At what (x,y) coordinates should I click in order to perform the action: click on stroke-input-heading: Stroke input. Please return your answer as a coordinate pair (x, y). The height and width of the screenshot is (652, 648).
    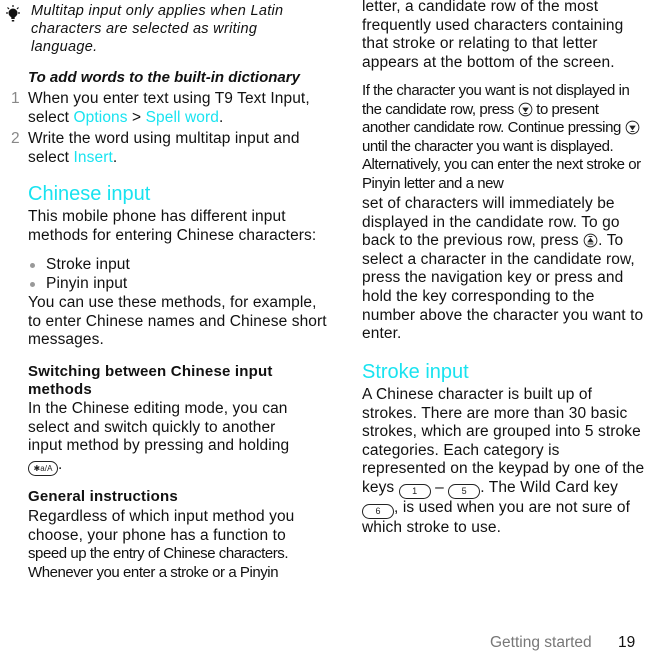
    Looking at the image, I should click on (415, 372).